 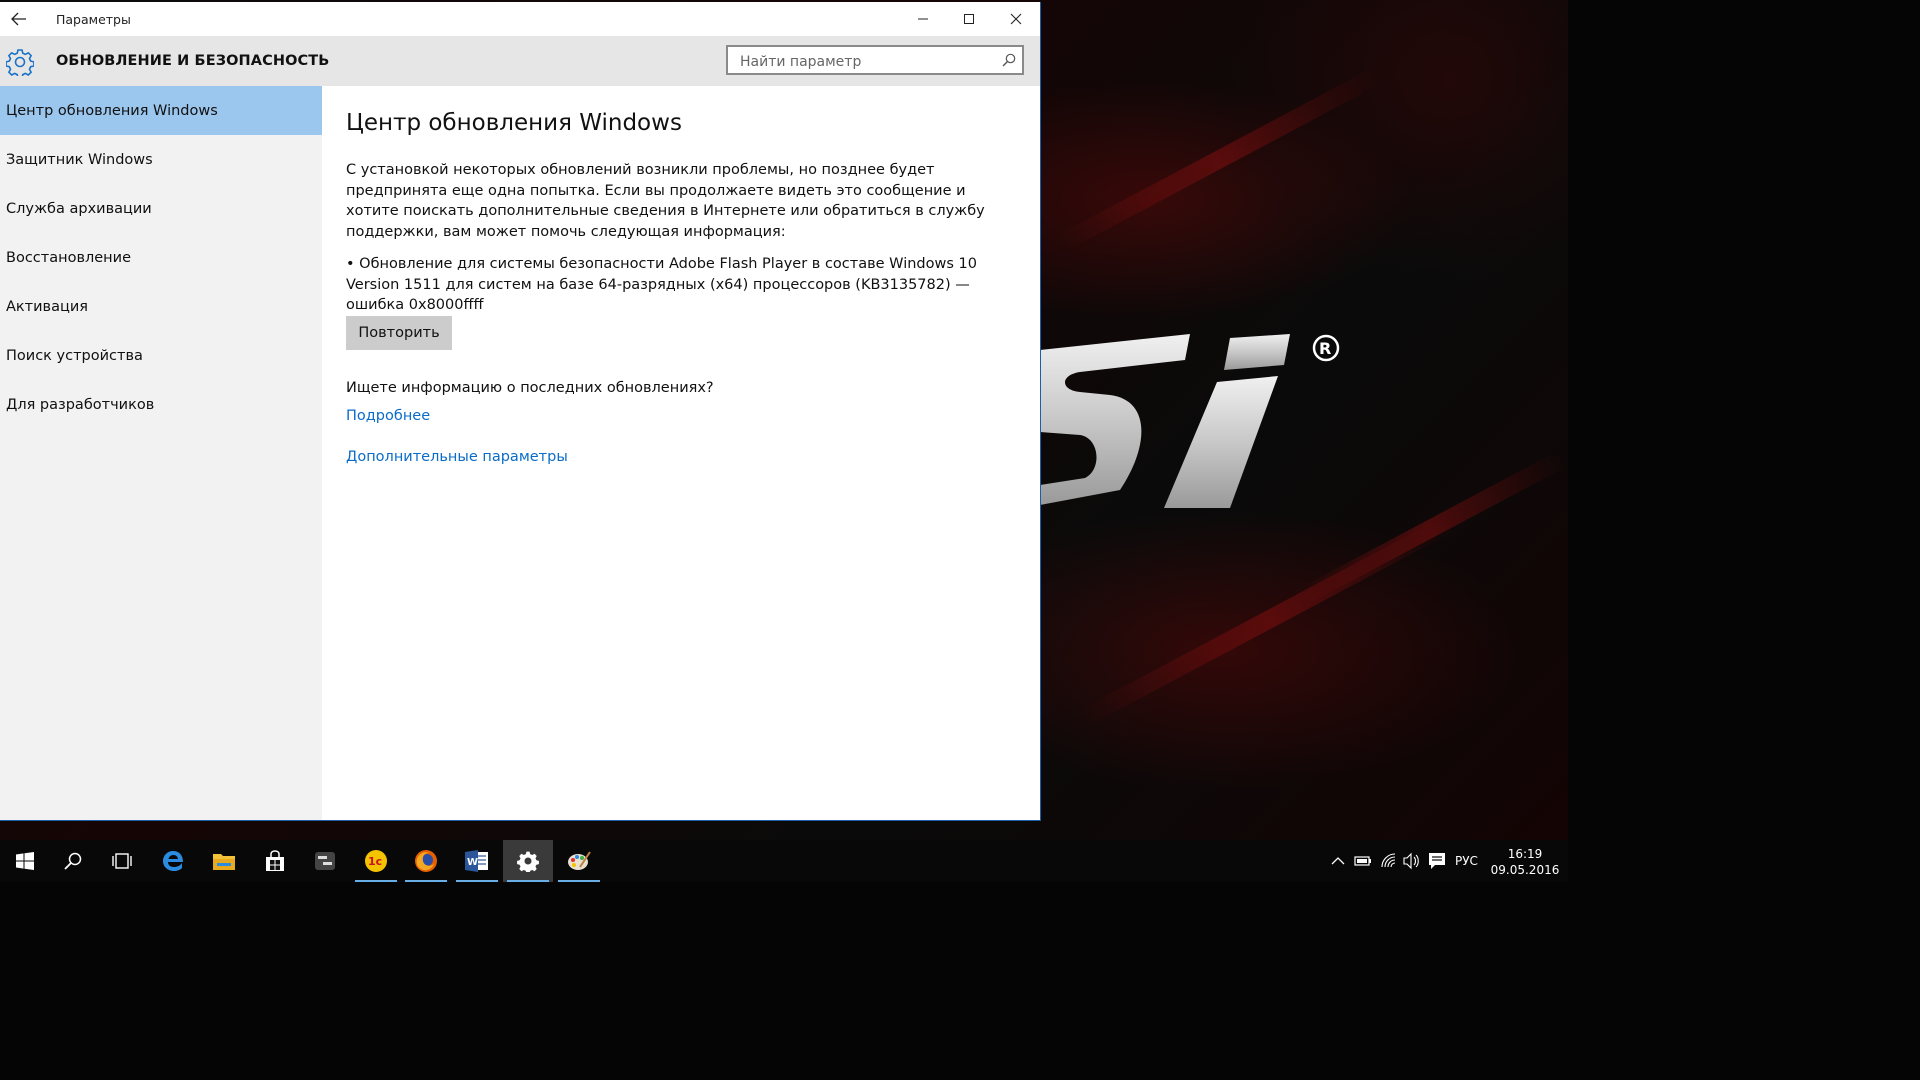 What do you see at coordinates (79, 208) in the screenshot?
I see `sidebar-item-label: Служба архивации` at bounding box center [79, 208].